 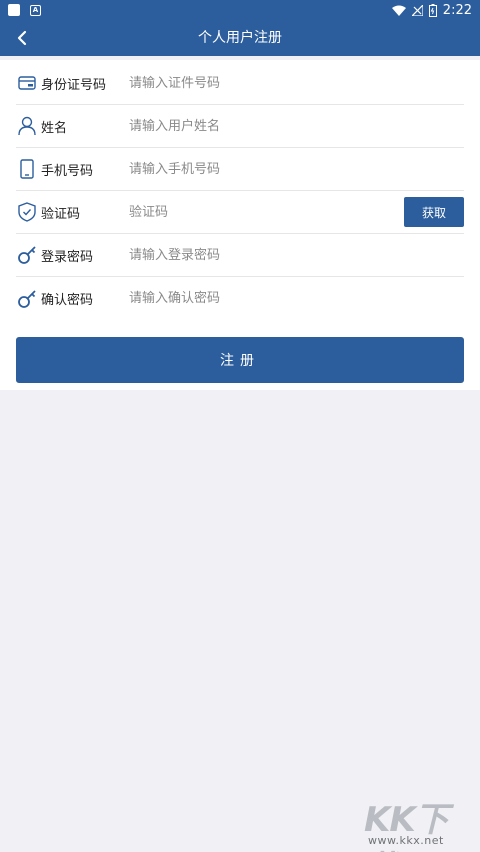 What do you see at coordinates (27, 83) in the screenshot?
I see `id-card-icon` at bounding box center [27, 83].